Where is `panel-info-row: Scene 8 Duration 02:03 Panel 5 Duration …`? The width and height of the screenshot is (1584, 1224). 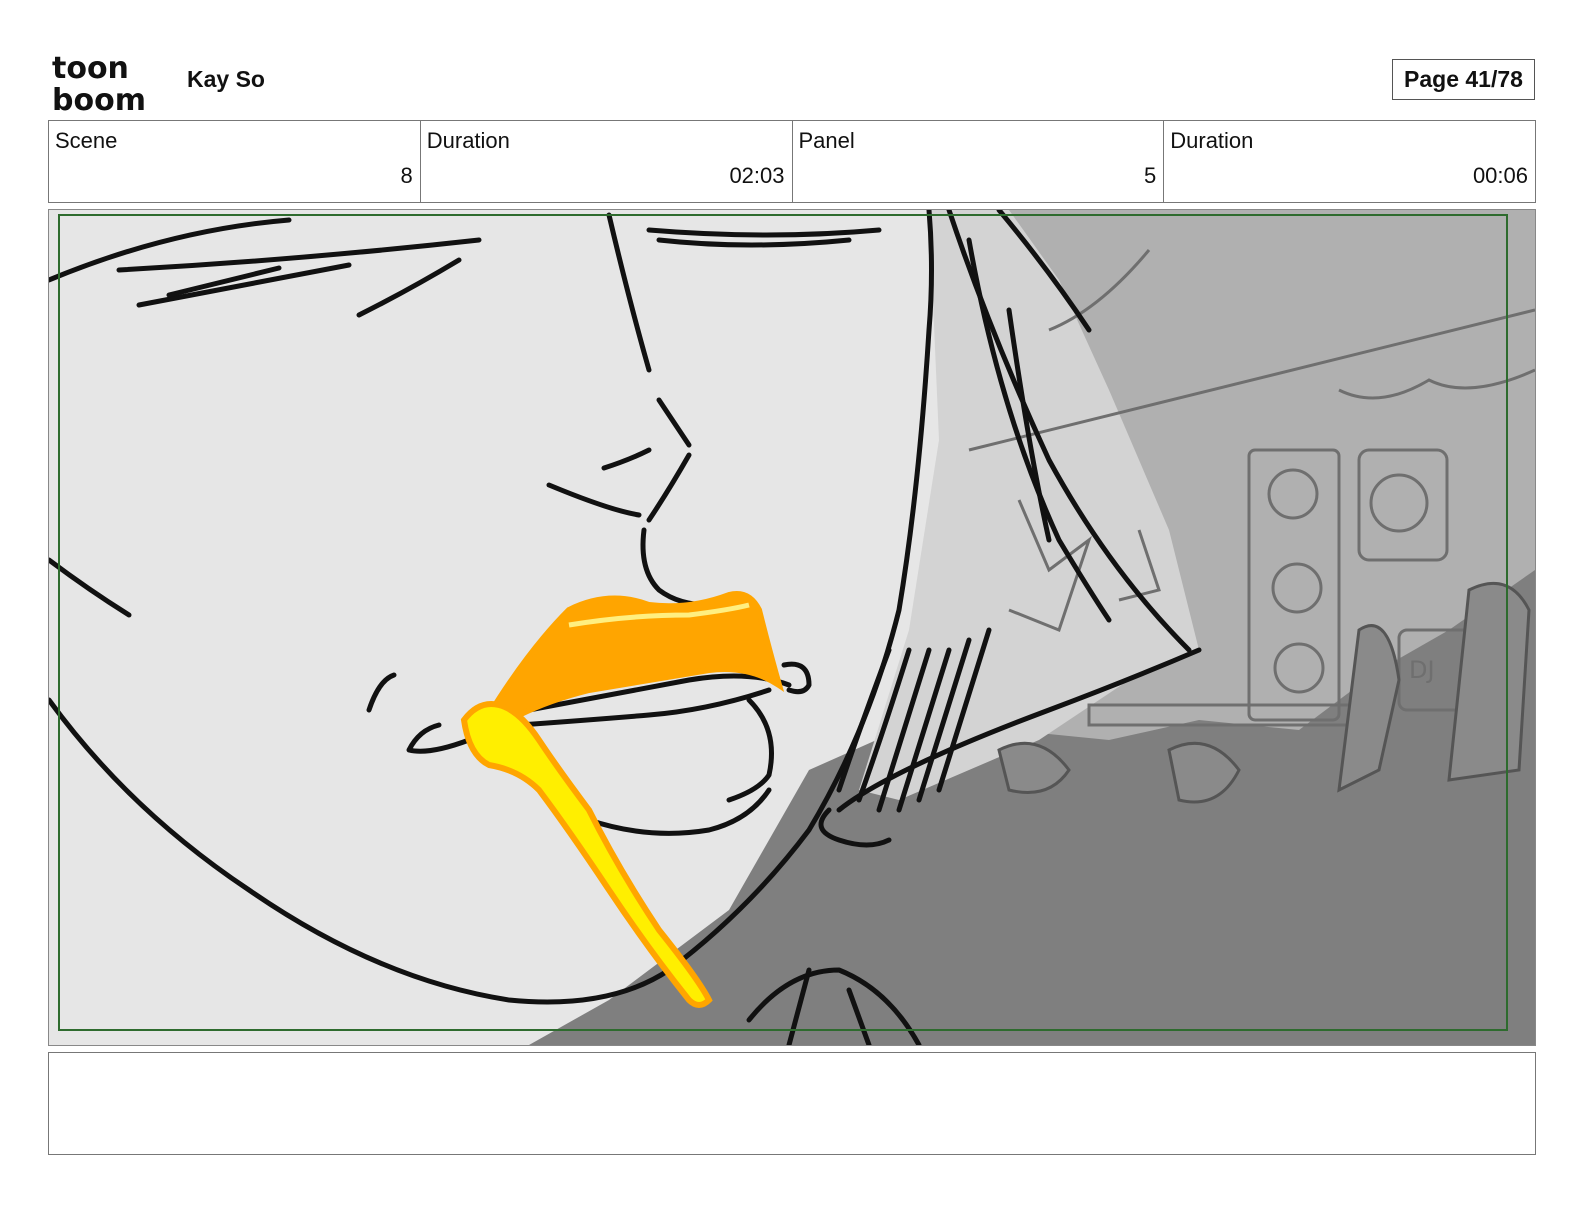
panel-info-row: Scene 8 Duration 02:03 Panel 5 Duration … is located at coordinates (792, 161).